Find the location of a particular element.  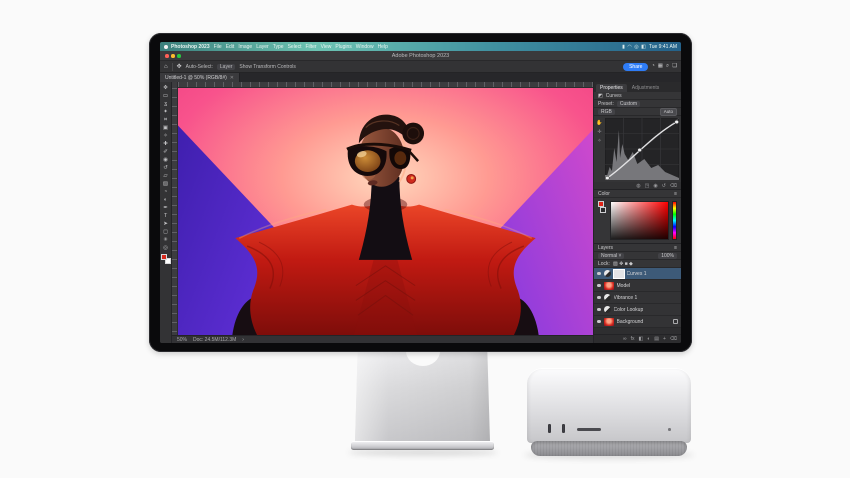

tool-button: ▣ is located at coordinates (166, 128).